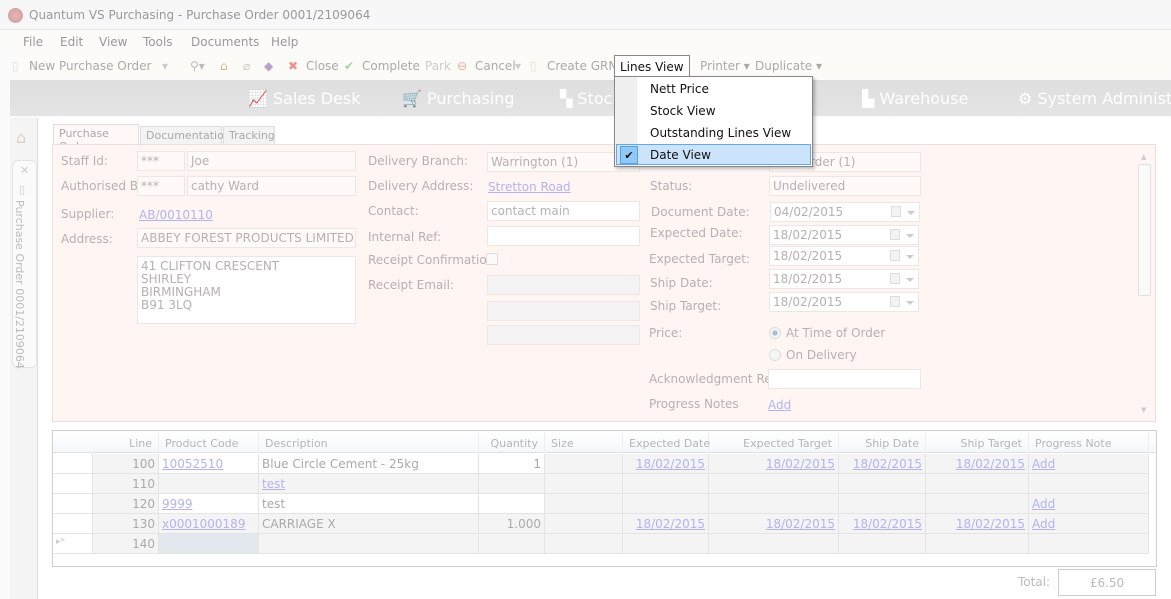  What do you see at coordinates (158, 42) in the screenshot?
I see `menu-tools: Tools` at bounding box center [158, 42].